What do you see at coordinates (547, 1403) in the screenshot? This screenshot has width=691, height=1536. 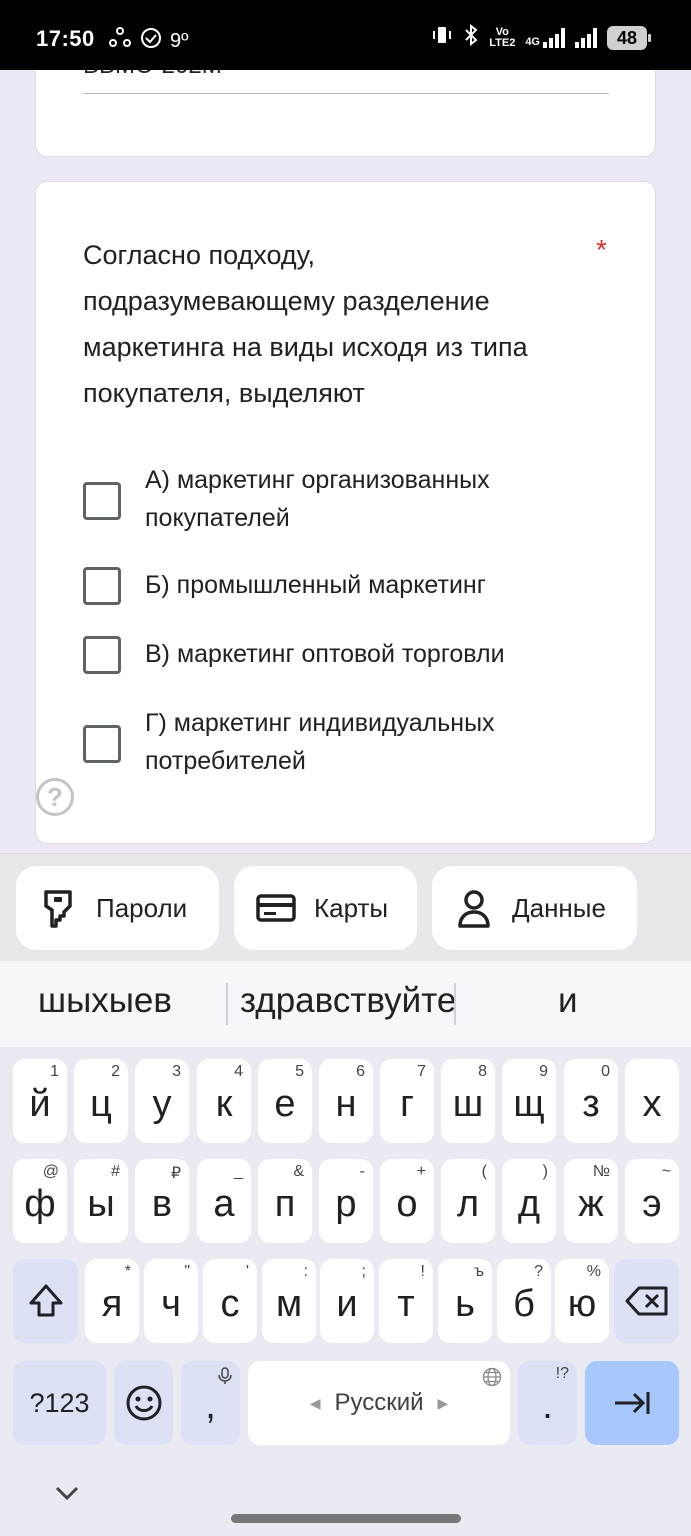 I see `period-key: !?.` at bounding box center [547, 1403].